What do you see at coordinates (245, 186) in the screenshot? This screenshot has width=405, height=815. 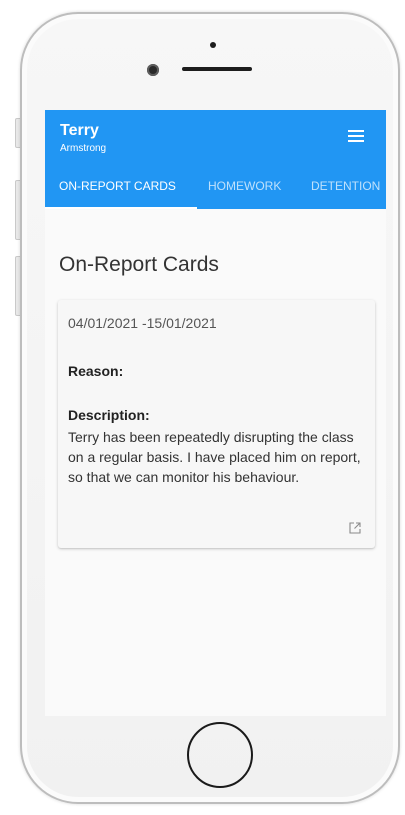 I see `tab-label: HOMEWORK` at bounding box center [245, 186].